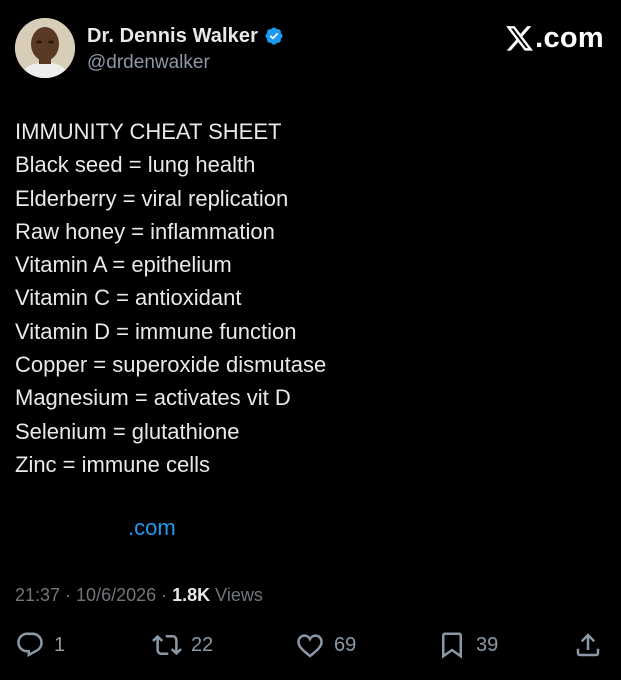  I want to click on author-display-name: Dr. Dennis Walker, so click(172, 36).